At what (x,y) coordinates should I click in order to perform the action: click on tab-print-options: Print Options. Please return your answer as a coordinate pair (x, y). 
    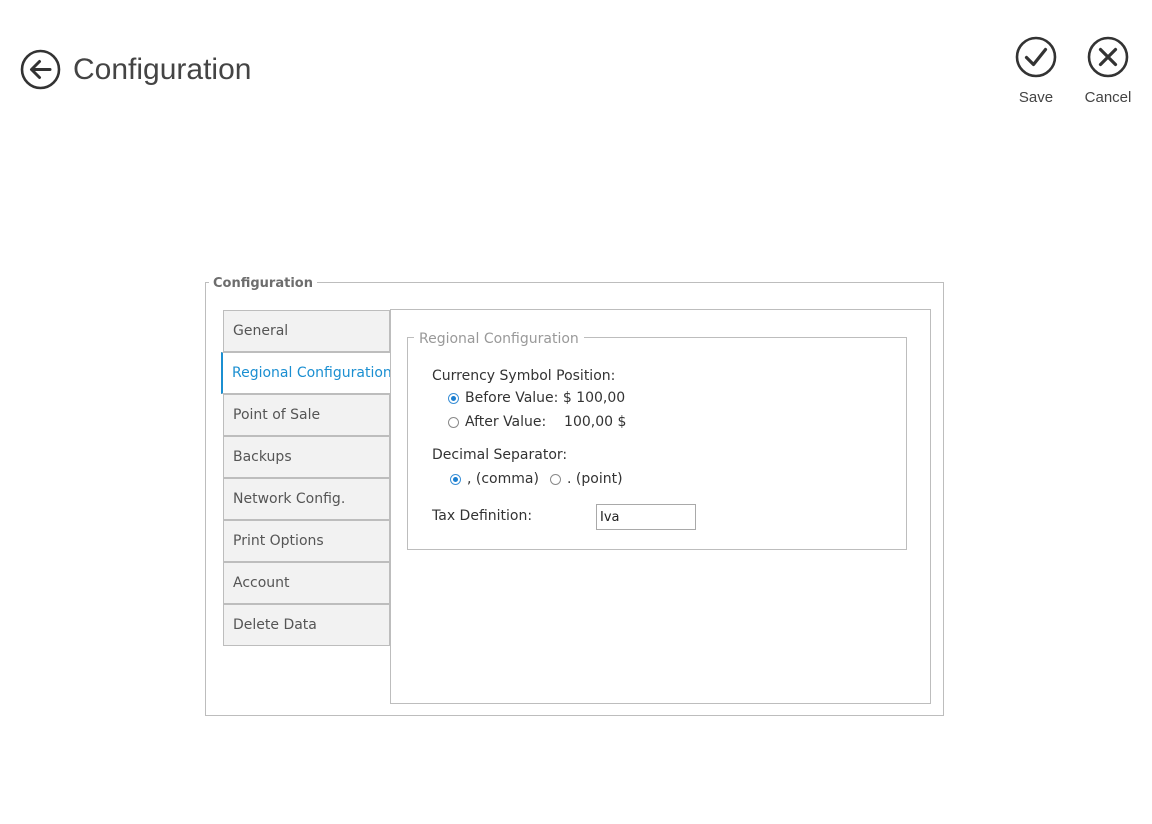
    Looking at the image, I should click on (306, 541).